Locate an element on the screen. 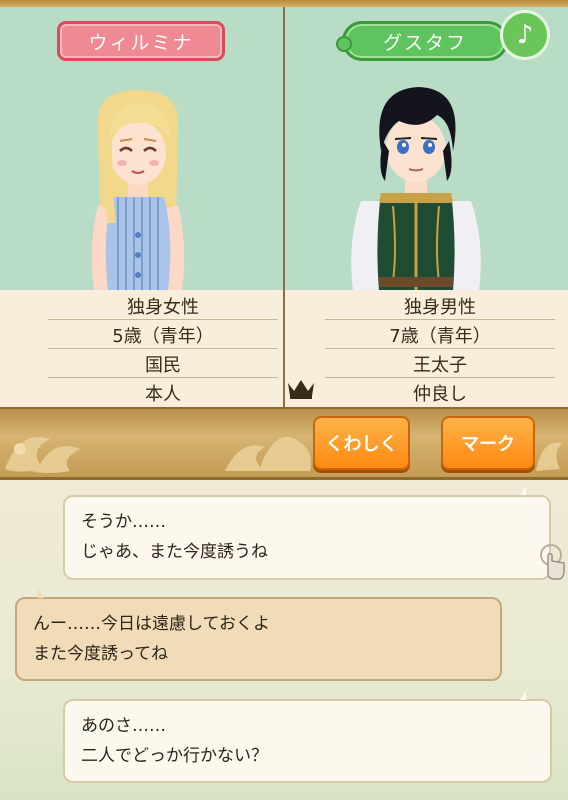  age-row: 5歳（青年） is located at coordinates (163, 335).